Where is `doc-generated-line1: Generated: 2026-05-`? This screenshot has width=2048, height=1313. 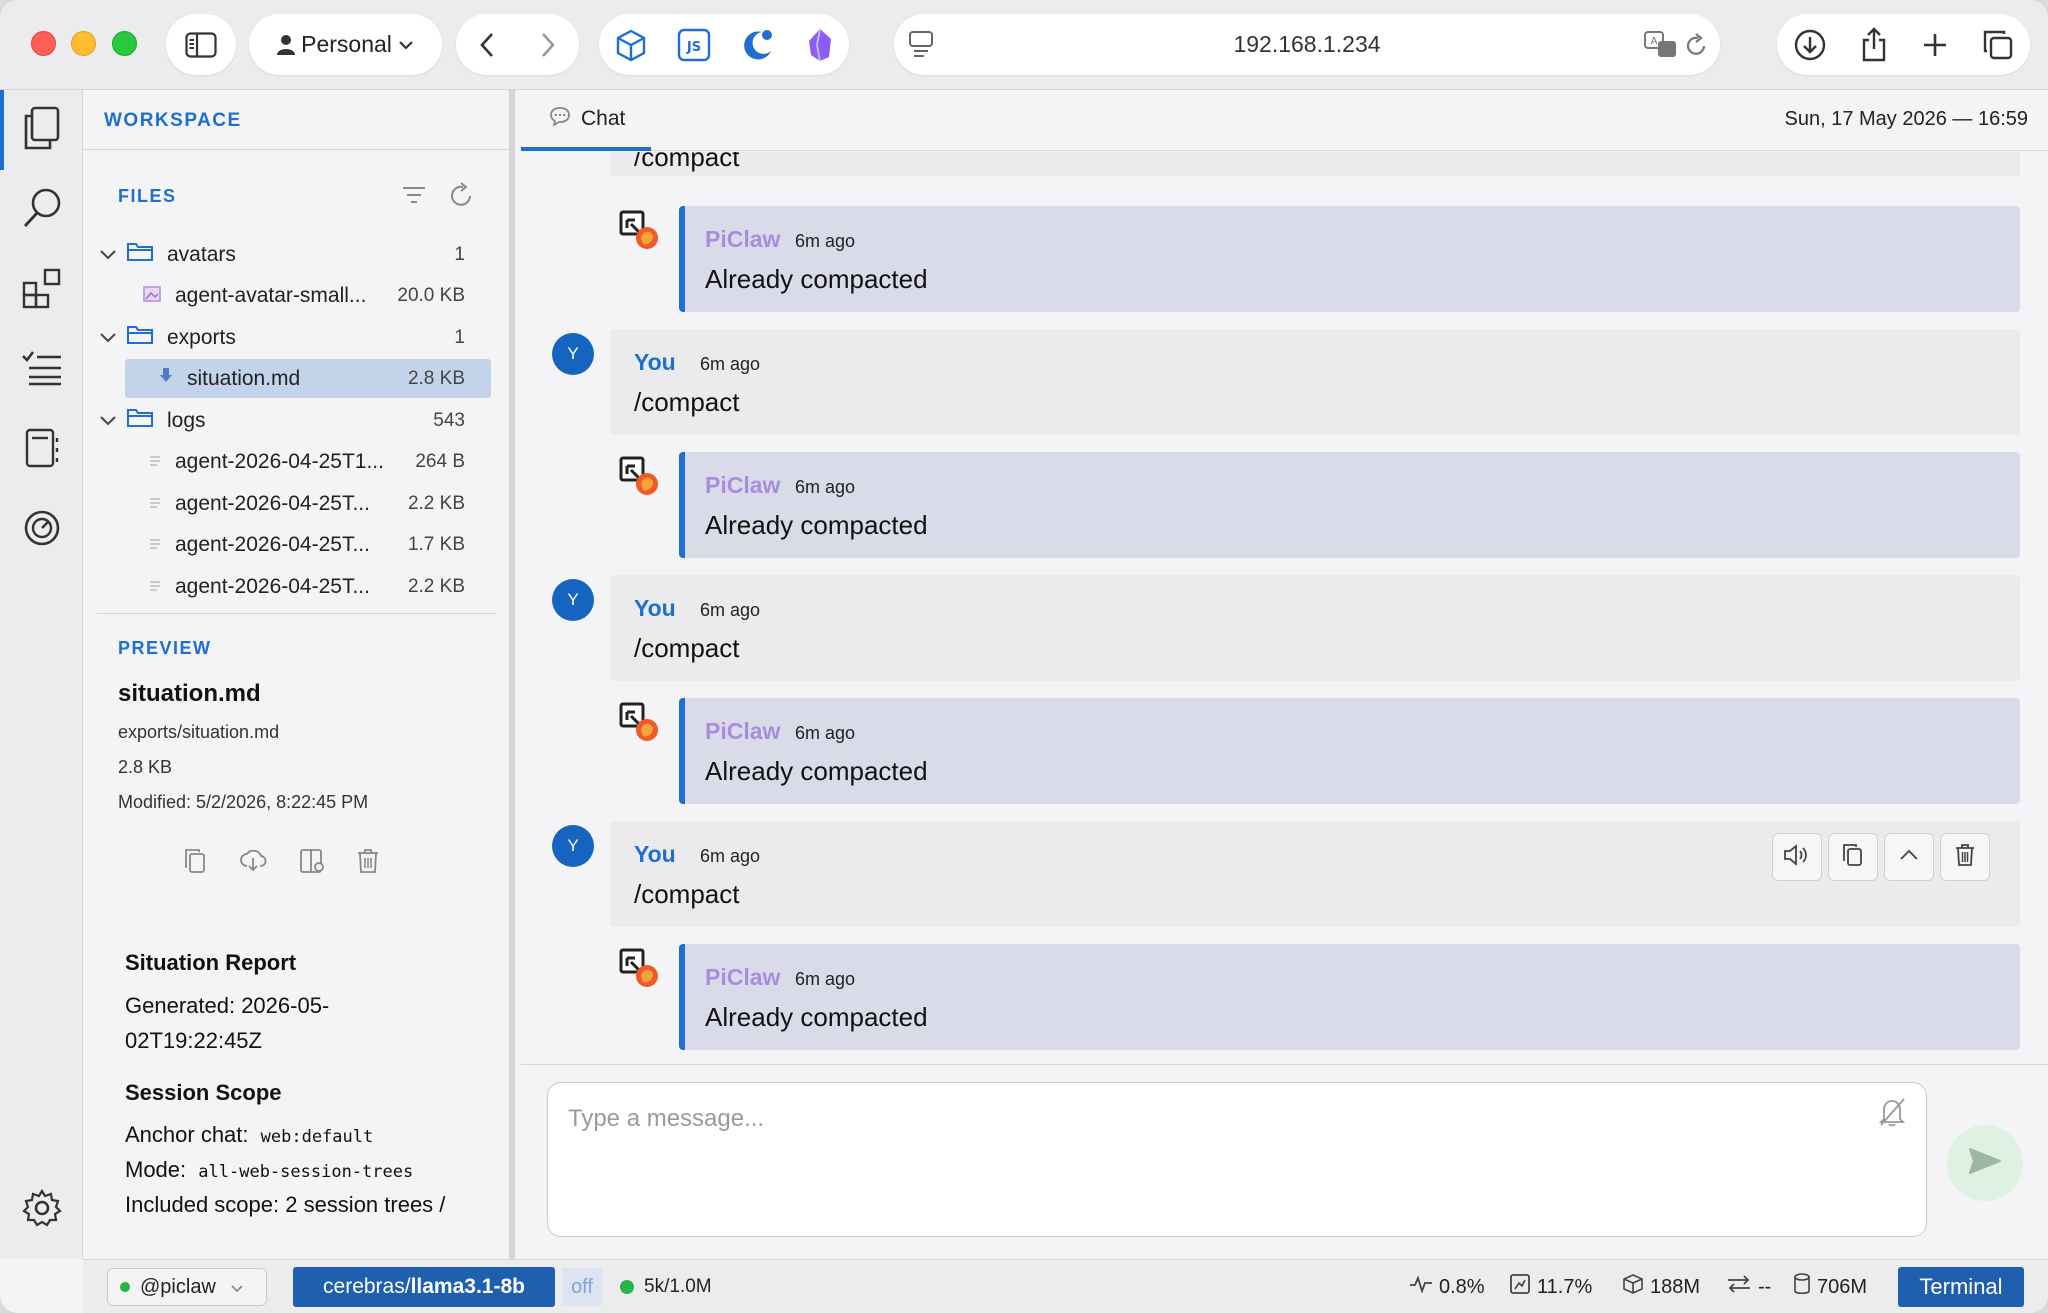 doc-generated-line1: Generated: 2026-05- is located at coordinates (227, 1005).